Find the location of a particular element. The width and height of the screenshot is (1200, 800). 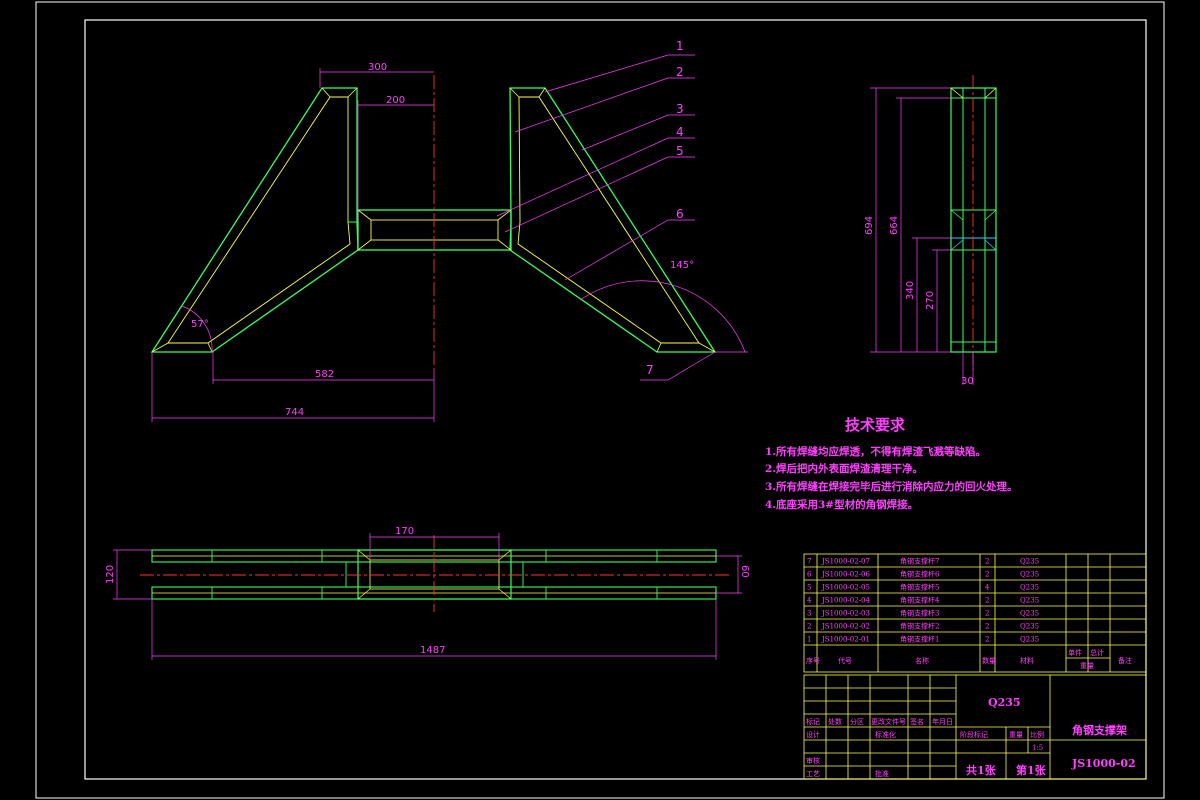

parts-row-6-name: 角钢支撑杆6 is located at coordinates (920, 574).